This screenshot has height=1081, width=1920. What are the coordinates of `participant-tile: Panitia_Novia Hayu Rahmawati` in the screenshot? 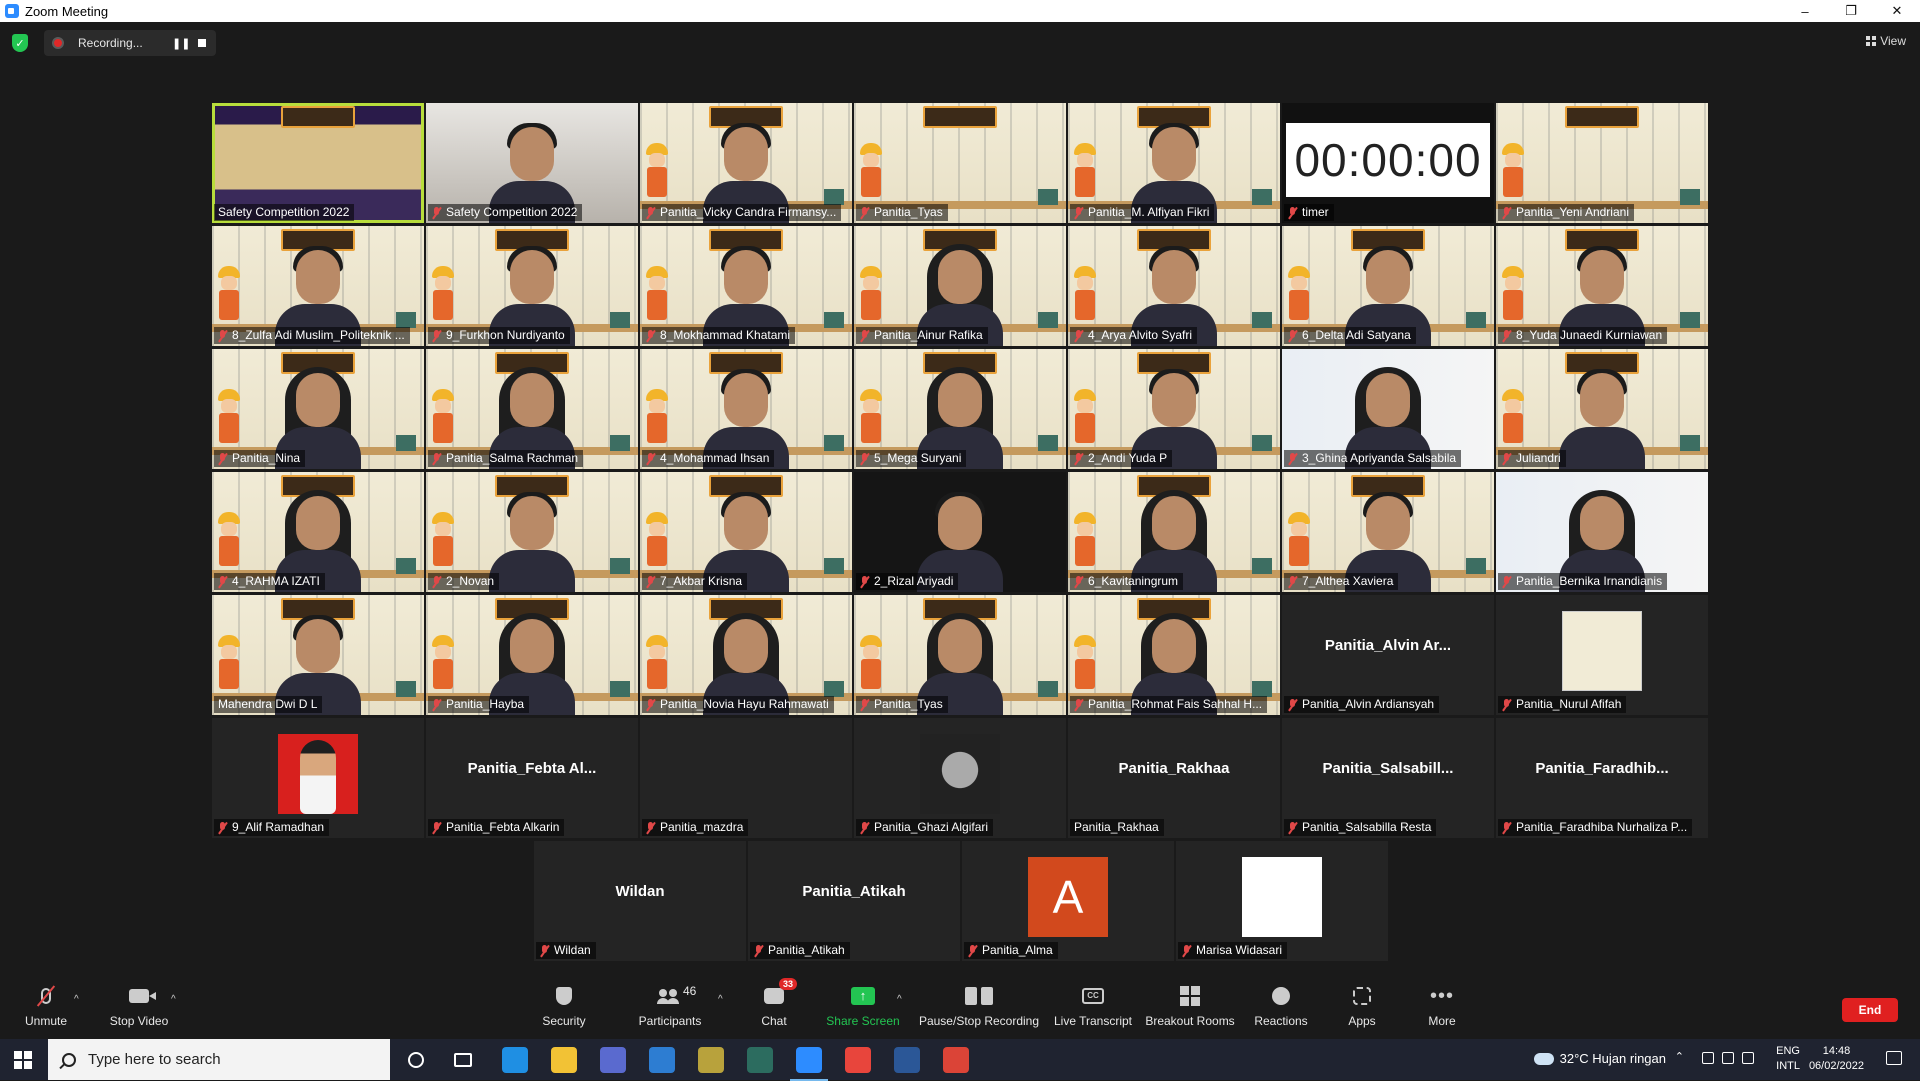 It's located at (746, 655).